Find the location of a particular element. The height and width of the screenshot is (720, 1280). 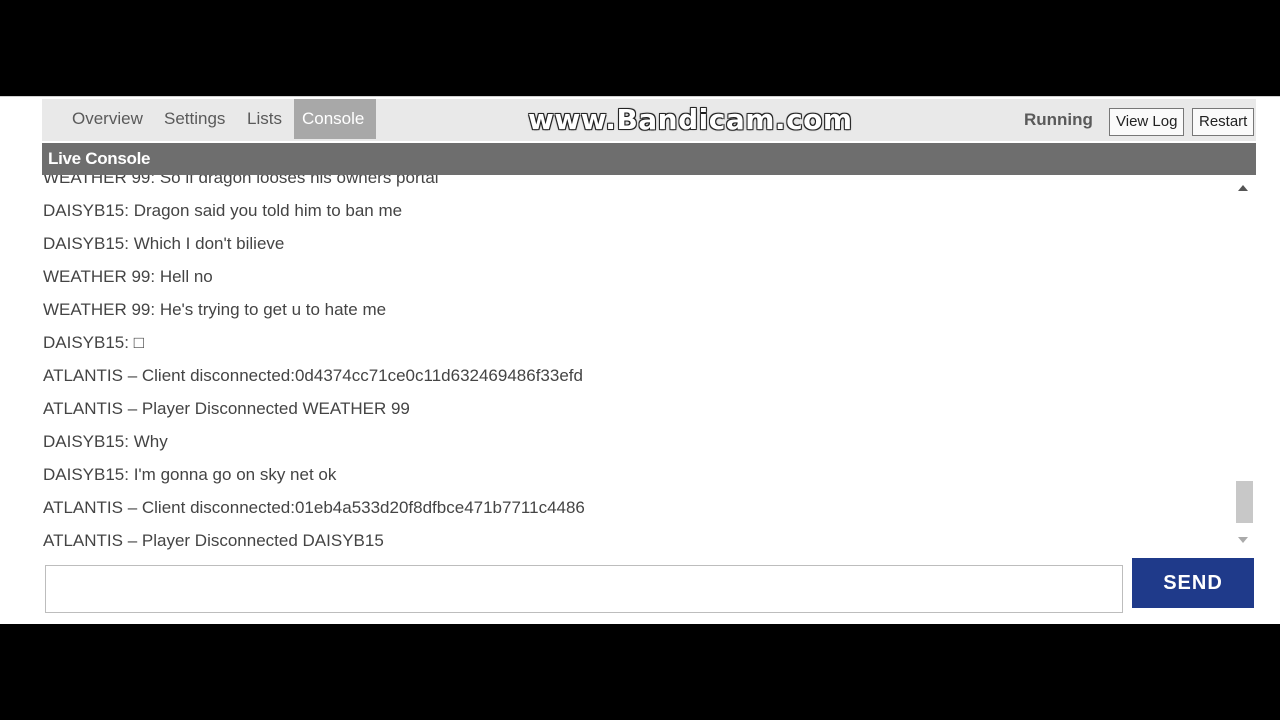

tab-lists: Lists is located at coordinates (264, 119).